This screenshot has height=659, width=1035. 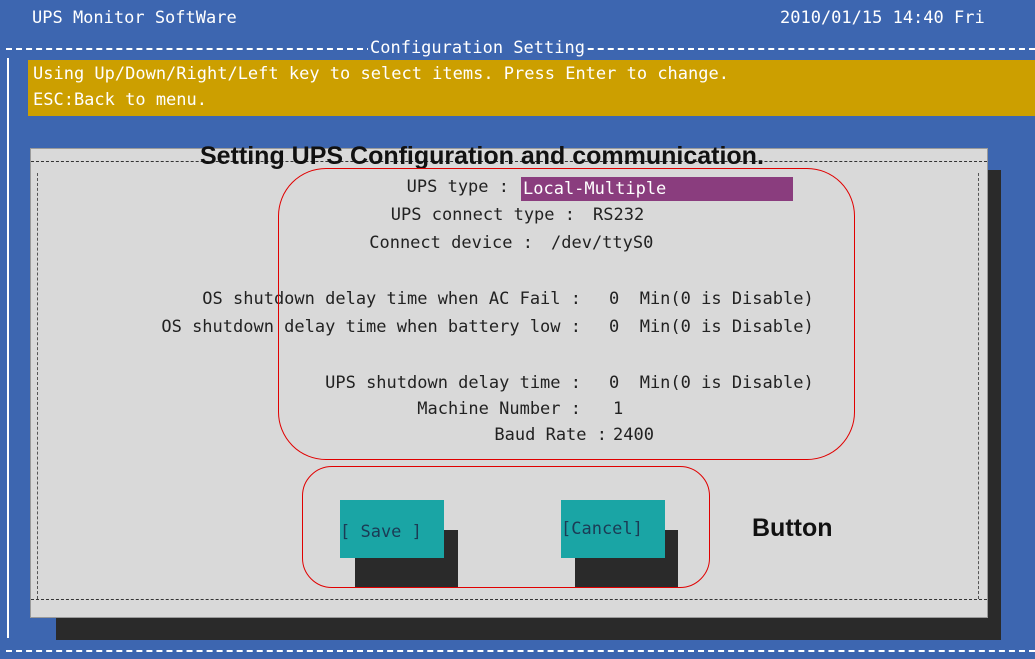 I want to click on dialog-left-border, so click(x=37, y=386).